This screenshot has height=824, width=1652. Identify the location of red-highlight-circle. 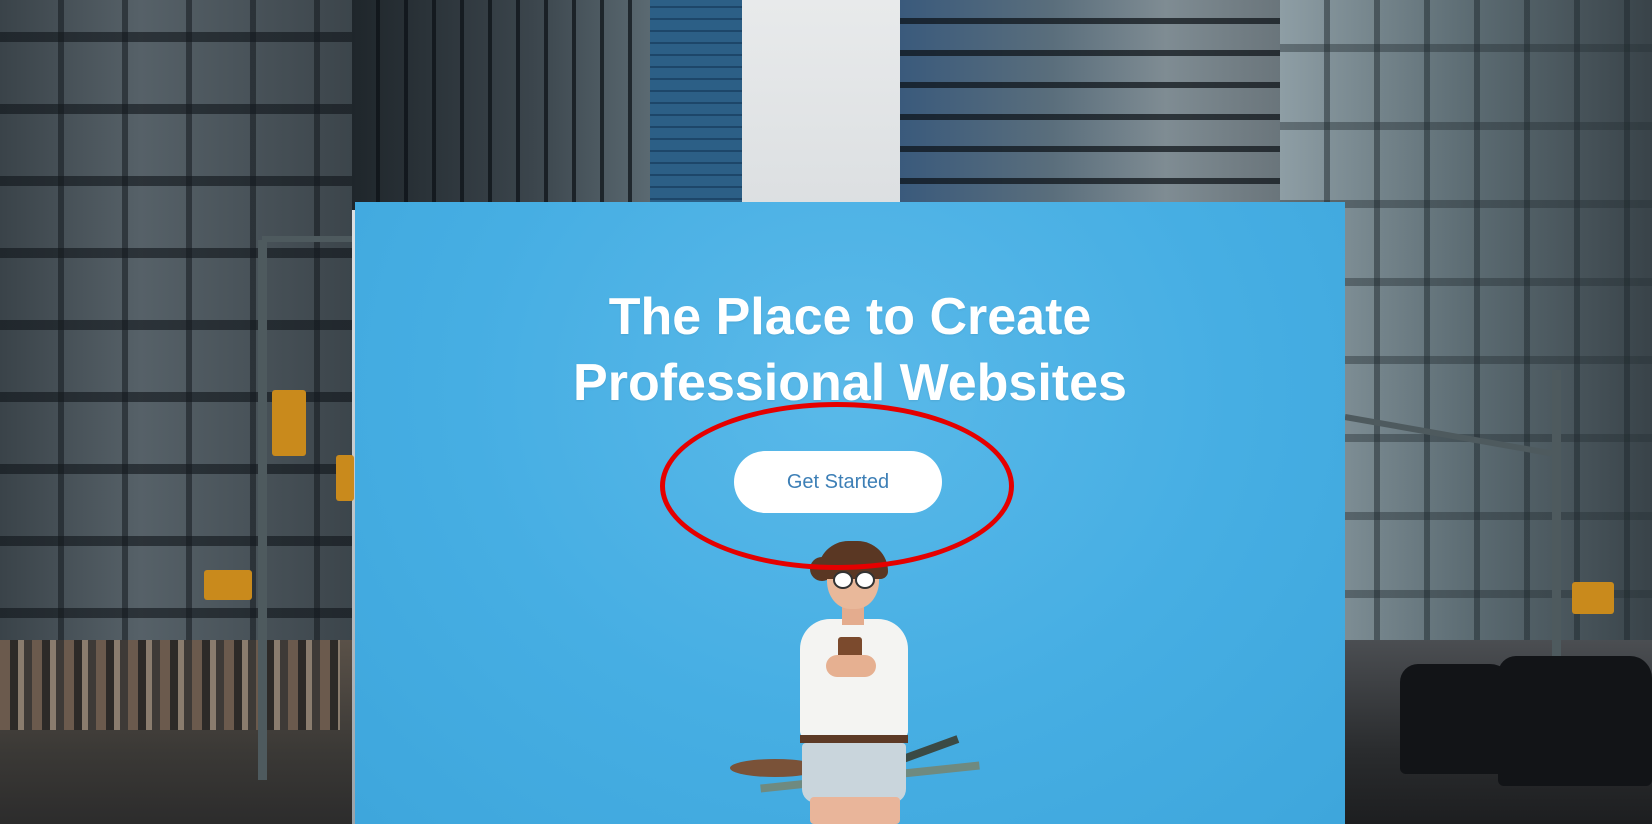
(837, 486).